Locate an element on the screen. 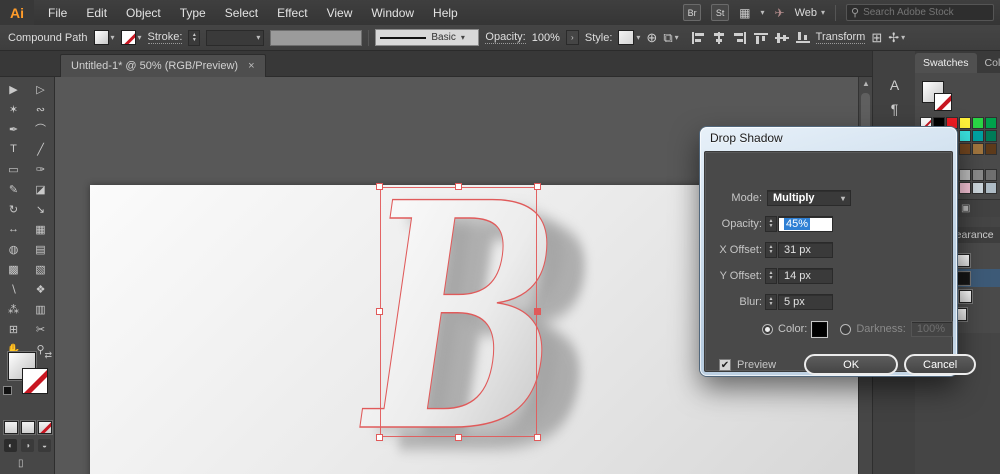 The image size is (1000, 474). artboard-tool: ⊞ is located at coordinates (13, 329).